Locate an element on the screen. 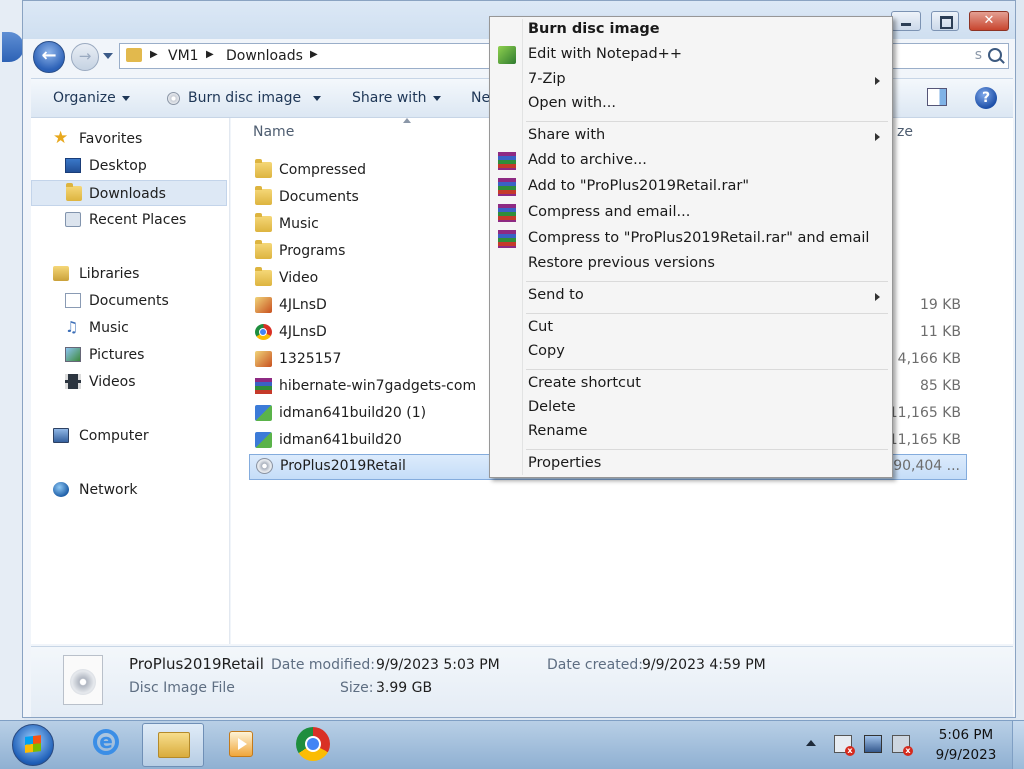  nav-desktop: Desktop is located at coordinates (129, 166).